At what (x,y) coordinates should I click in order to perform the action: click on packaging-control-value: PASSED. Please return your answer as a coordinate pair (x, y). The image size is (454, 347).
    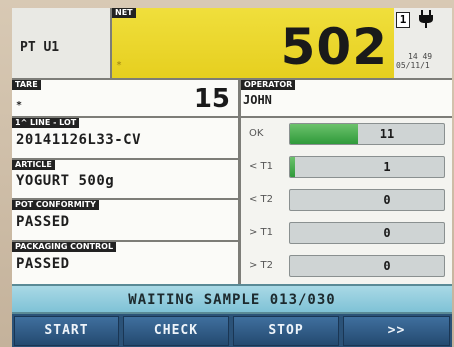
    Looking at the image, I should click on (43, 264).